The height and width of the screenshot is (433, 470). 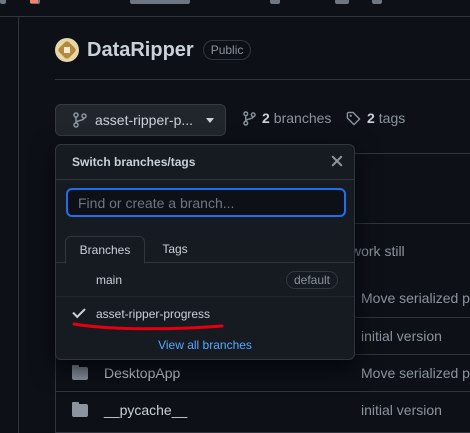 I want to click on dropdown-header: Switch branches/tags, so click(x=205, y=162).